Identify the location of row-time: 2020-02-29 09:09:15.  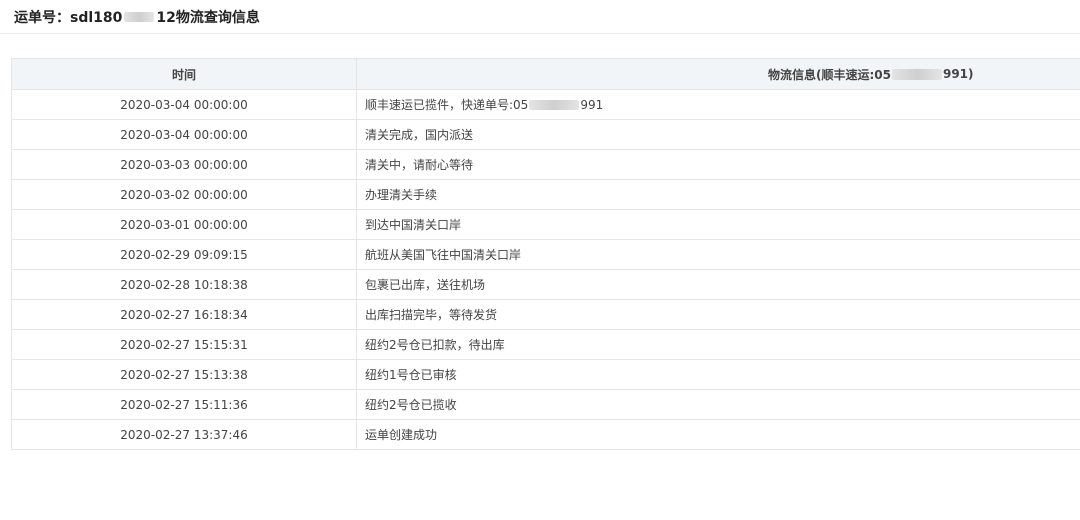
(184, 254).